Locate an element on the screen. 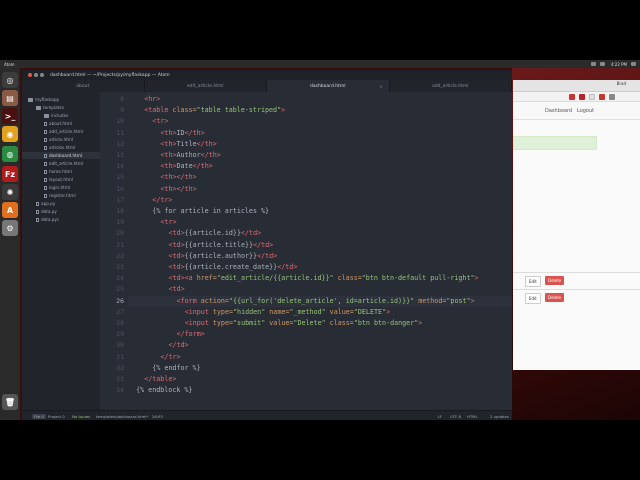 This screenshot has height=480, width=640. browser-urlbar is located at coordinates (576, 97).